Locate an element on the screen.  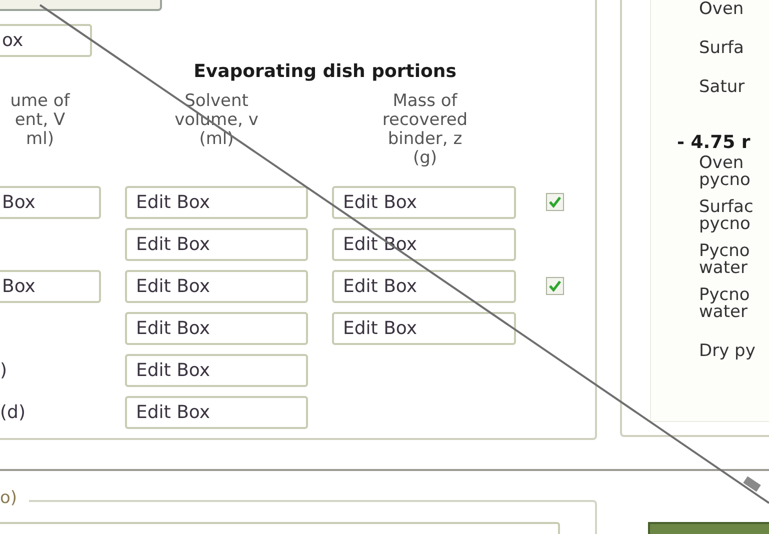
field-label: Surfa is located at coordinates (722, 48).